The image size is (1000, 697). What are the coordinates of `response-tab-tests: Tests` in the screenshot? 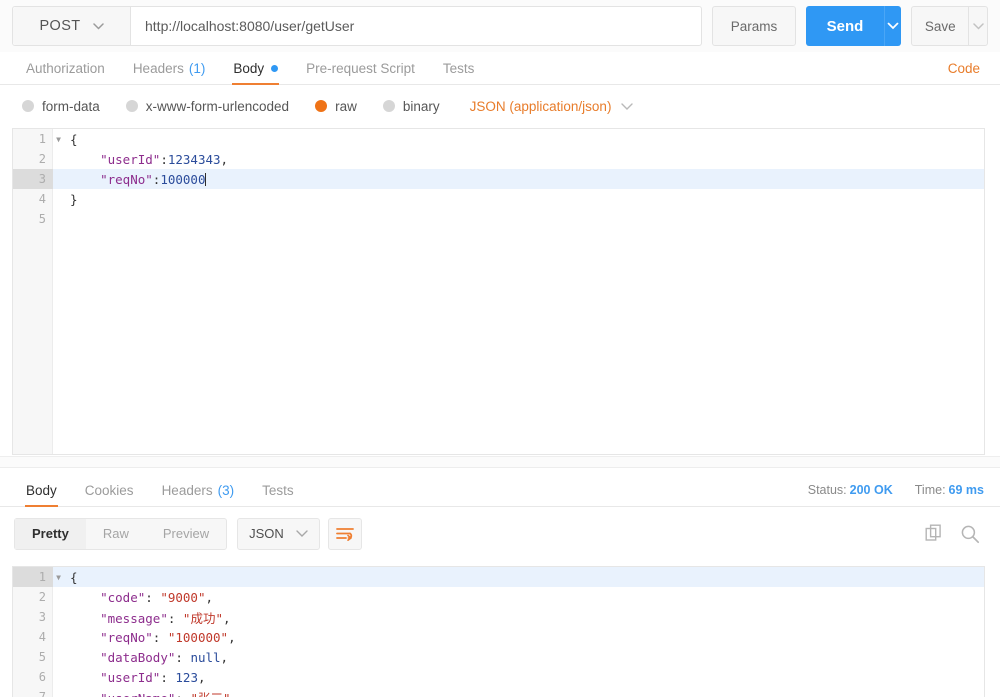 It's located at (278, 490).